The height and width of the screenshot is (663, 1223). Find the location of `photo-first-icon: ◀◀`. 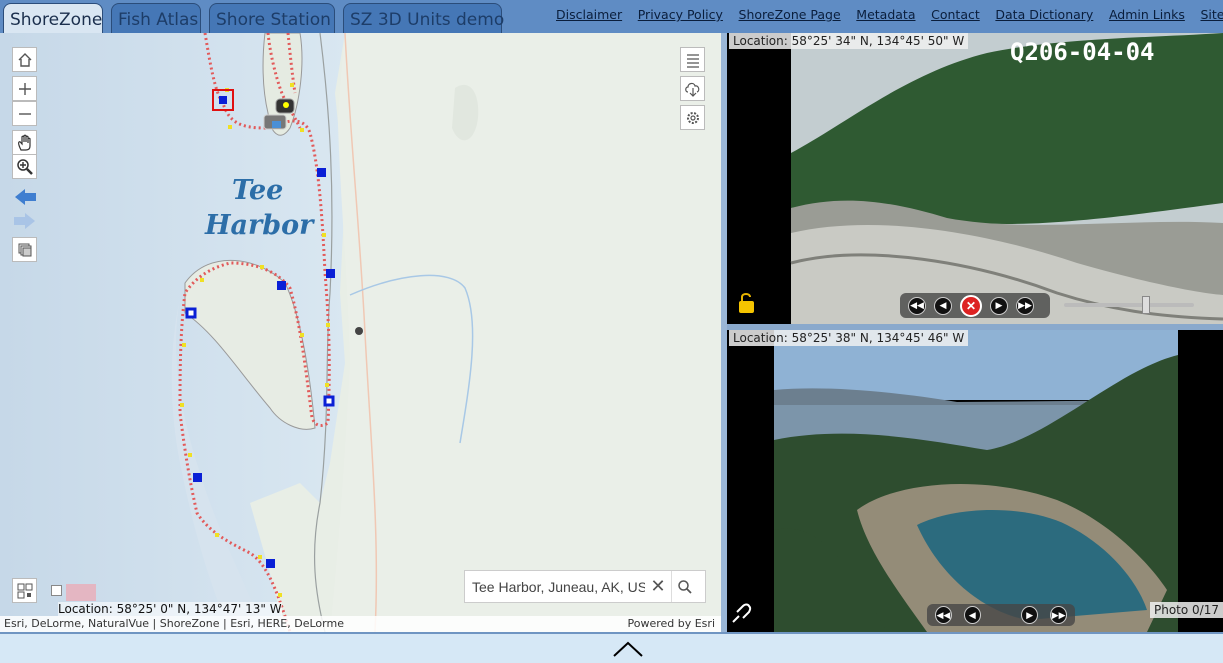

photo-first-icon: ◀◀ is located at coordinates (943, 615).